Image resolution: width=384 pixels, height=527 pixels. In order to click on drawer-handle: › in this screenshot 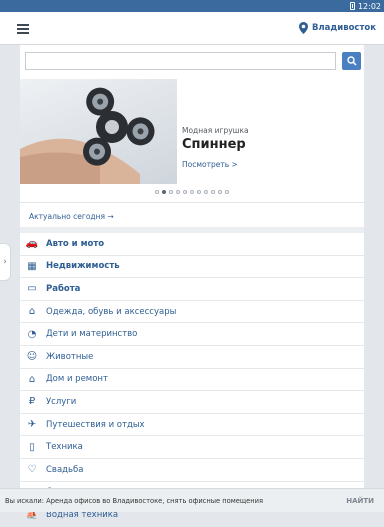, I will do `click(5, 262)`.